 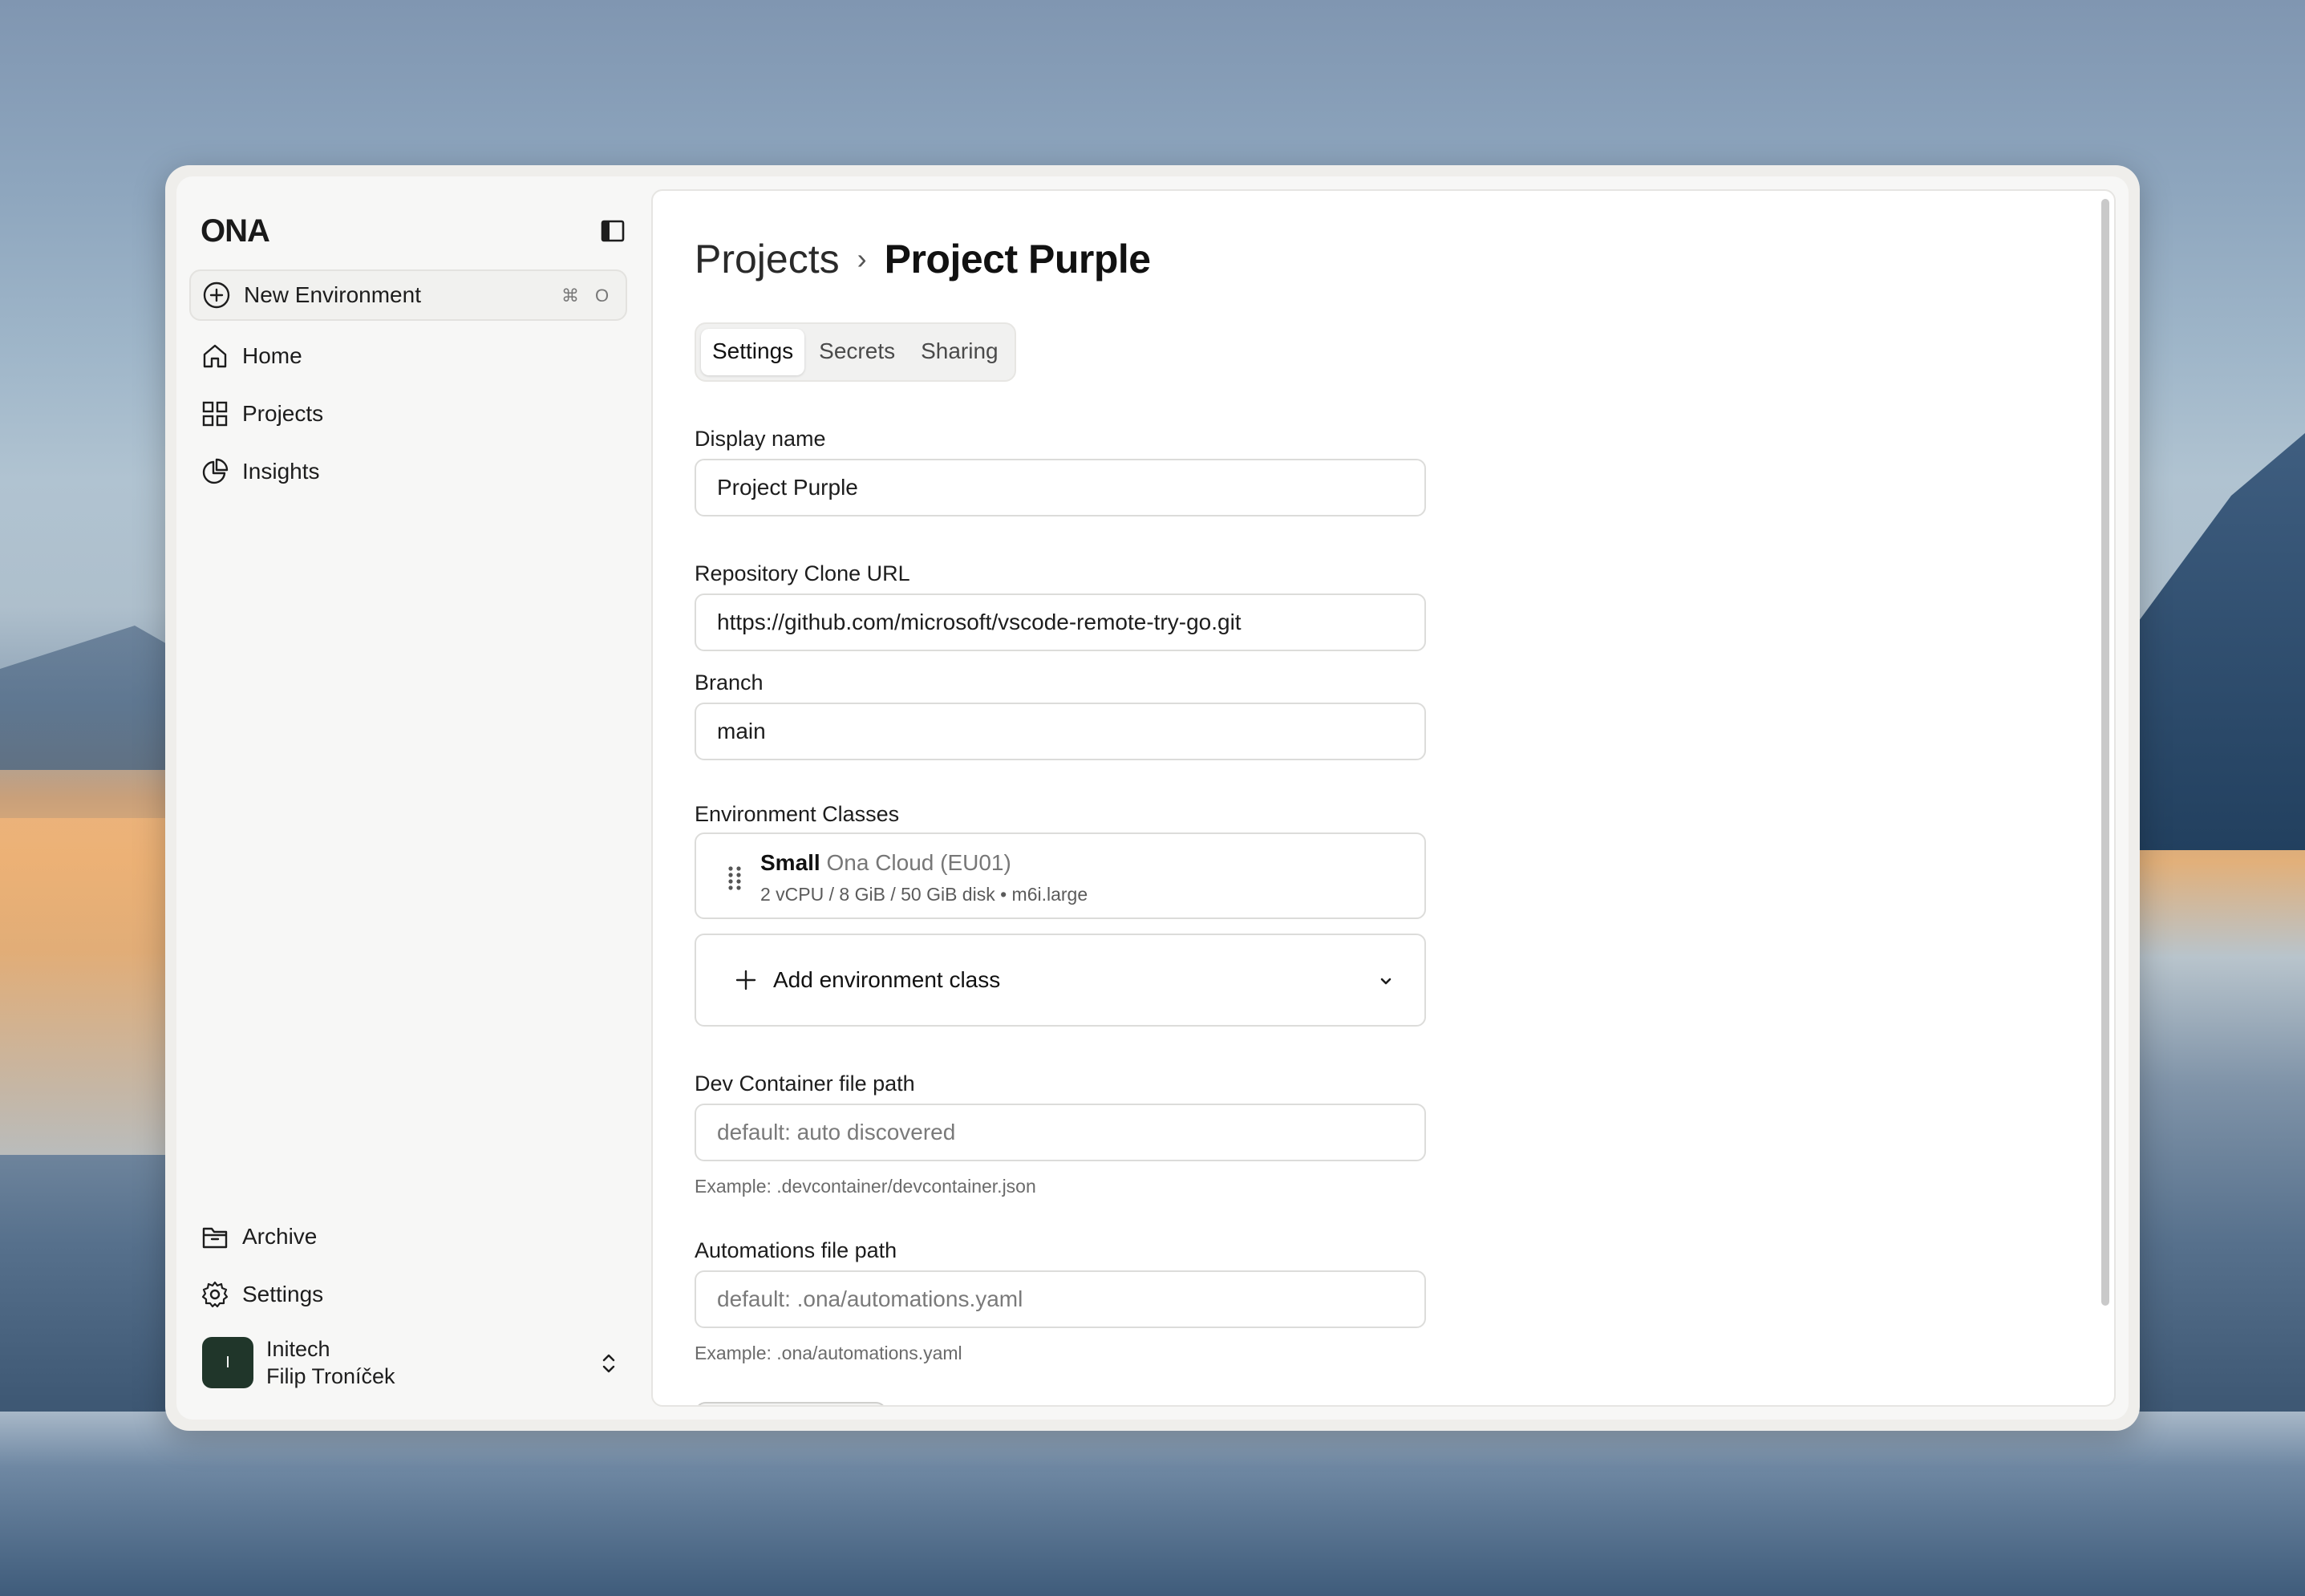 What do you see at coordinates (332, 294) in the screenshot?
I see `new-environment-label: New Environment` at bounding box center [332, 294].